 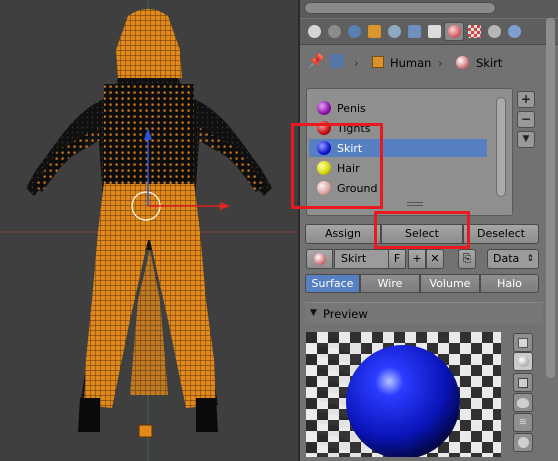 I want to click on cube-icon, so click(x=523, y=382).